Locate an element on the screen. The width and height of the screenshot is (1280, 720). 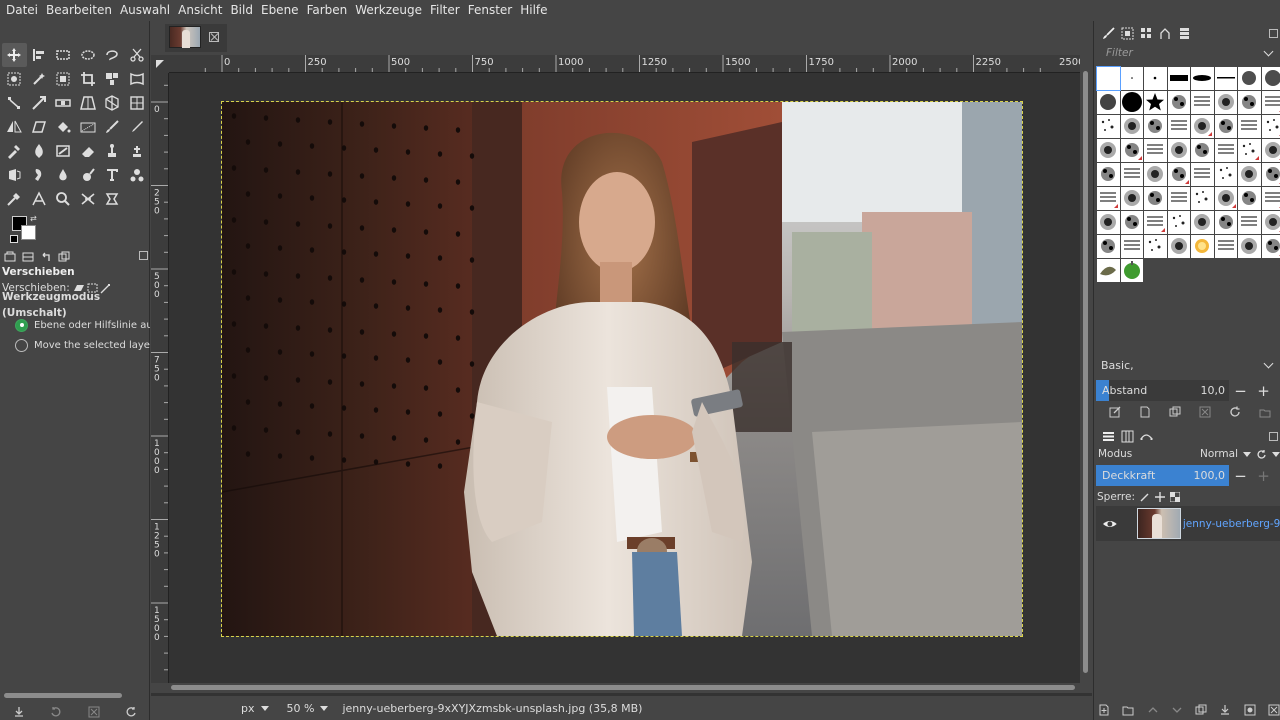
new-layer-group-icon is located at coordinates (1128, 710).